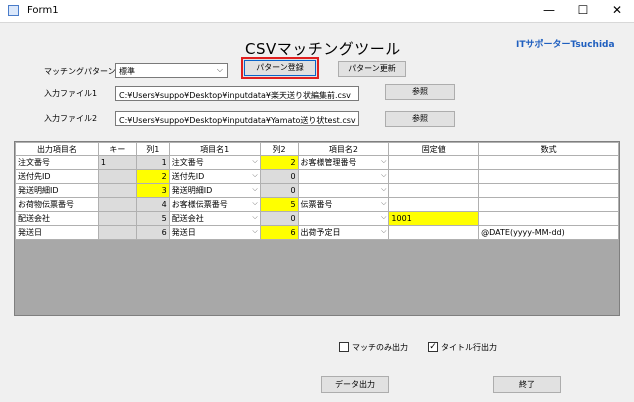 The height and width of the screenshot is (402, 634). What do you see at coordinates (214, 232) in the screenshot?
I see `cell-item1: 発送日 ⌵` at bounding box center [214, 232].